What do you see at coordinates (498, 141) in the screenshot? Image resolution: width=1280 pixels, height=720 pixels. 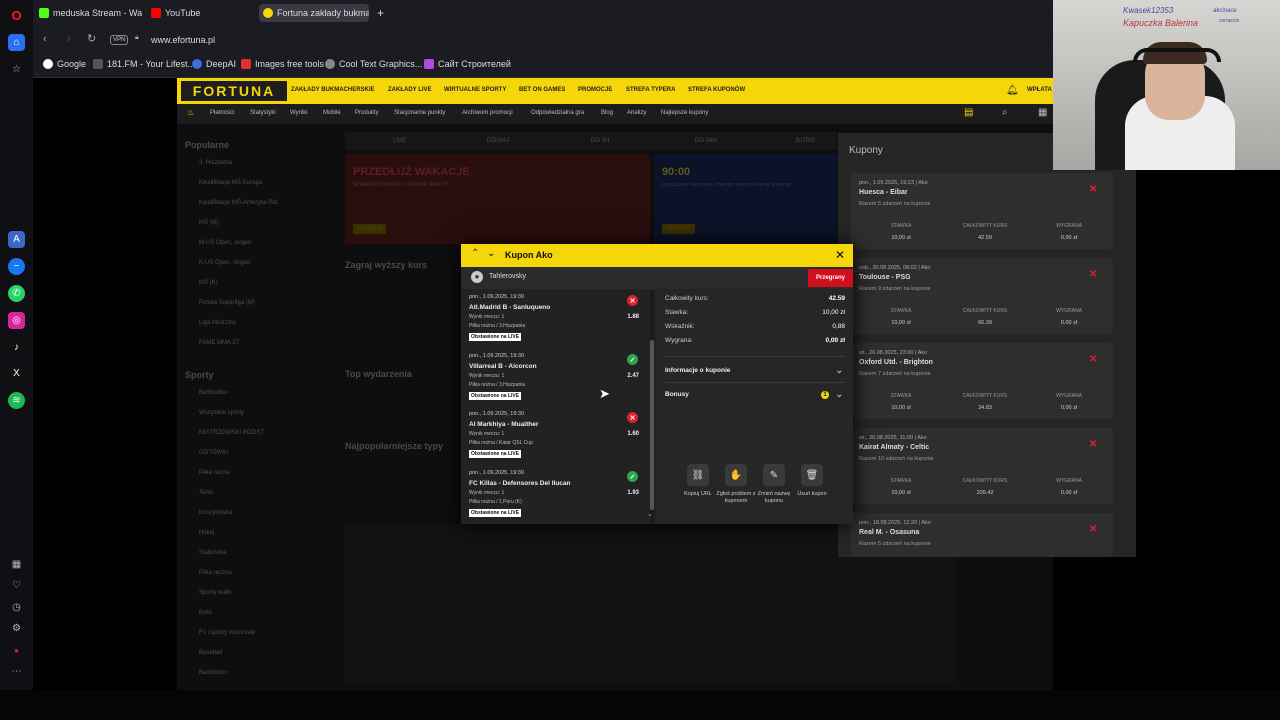 I see `time-tab: DZISIAJ` at bounding box center [498, 141].